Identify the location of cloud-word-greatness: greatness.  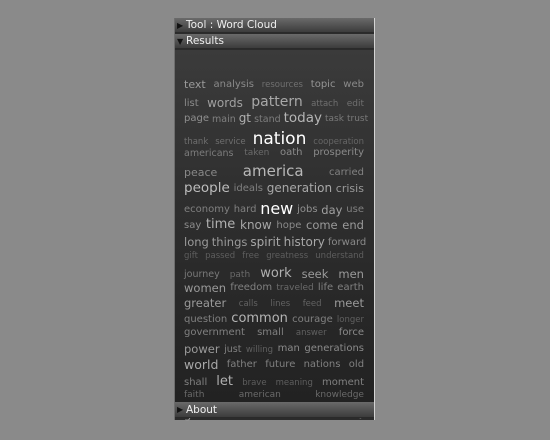
(287, 256).